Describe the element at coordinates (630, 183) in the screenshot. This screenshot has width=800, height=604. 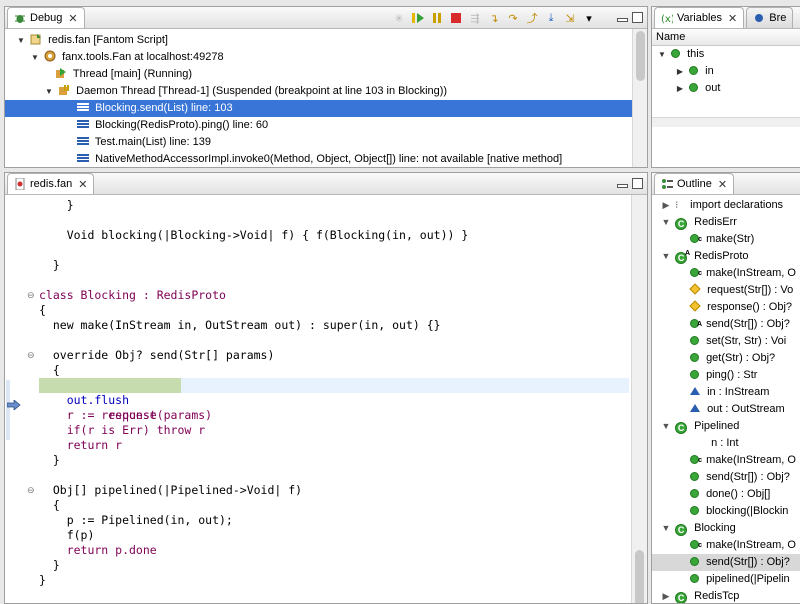
I see `editor-window-controls` at that location.